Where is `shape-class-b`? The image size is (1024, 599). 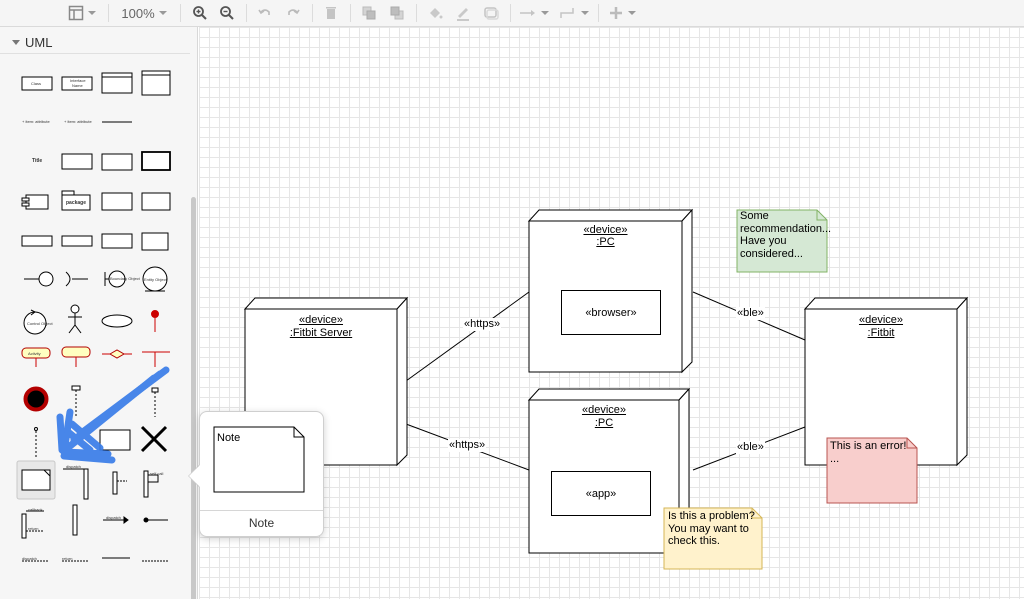
shape-class-b is located at coordinates (117, 201).